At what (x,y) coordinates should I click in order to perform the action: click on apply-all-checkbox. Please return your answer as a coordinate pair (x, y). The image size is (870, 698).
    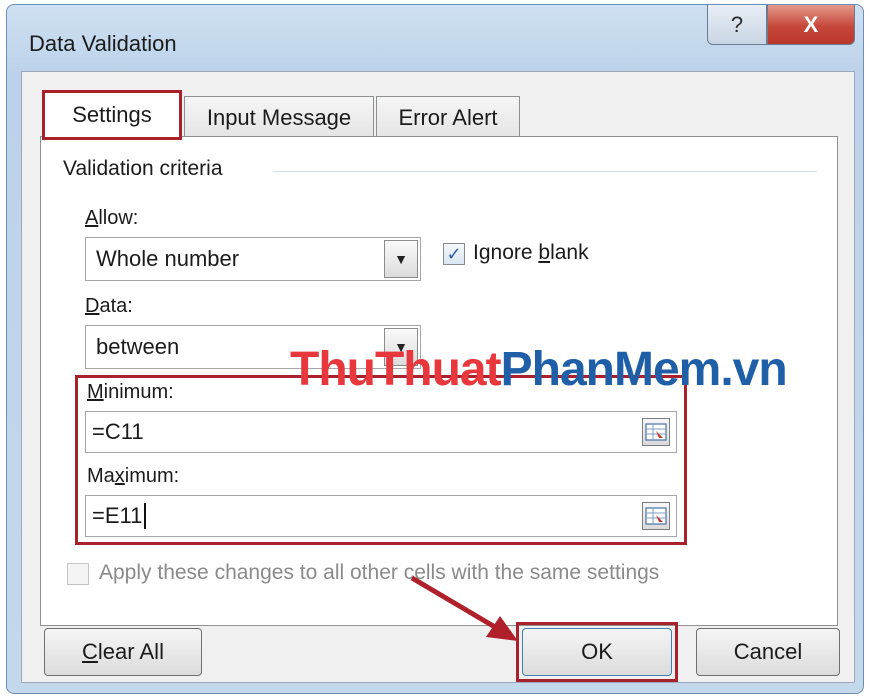
    Looking at the image, I should click on (78, 574).